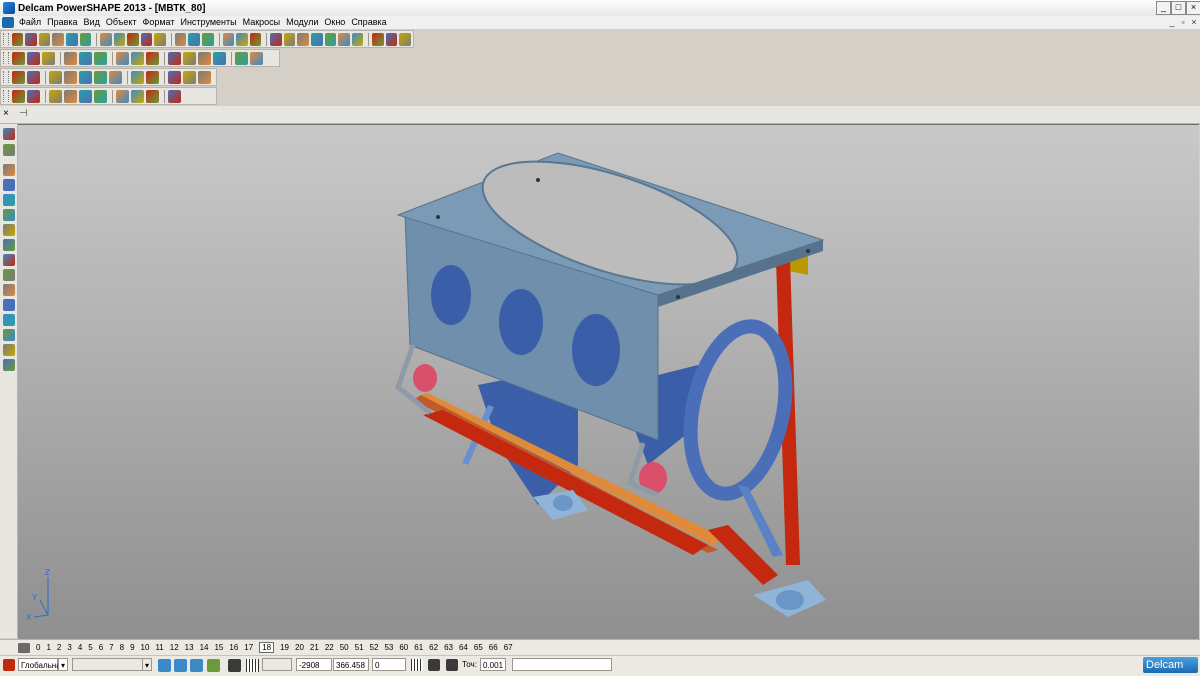 This screenshot has height=676, width=1200. What do you see at coordinates (1183, 22) in the screenshot?
I see `mdi-restore-button: ▫` at bounding box center [1183, 22].